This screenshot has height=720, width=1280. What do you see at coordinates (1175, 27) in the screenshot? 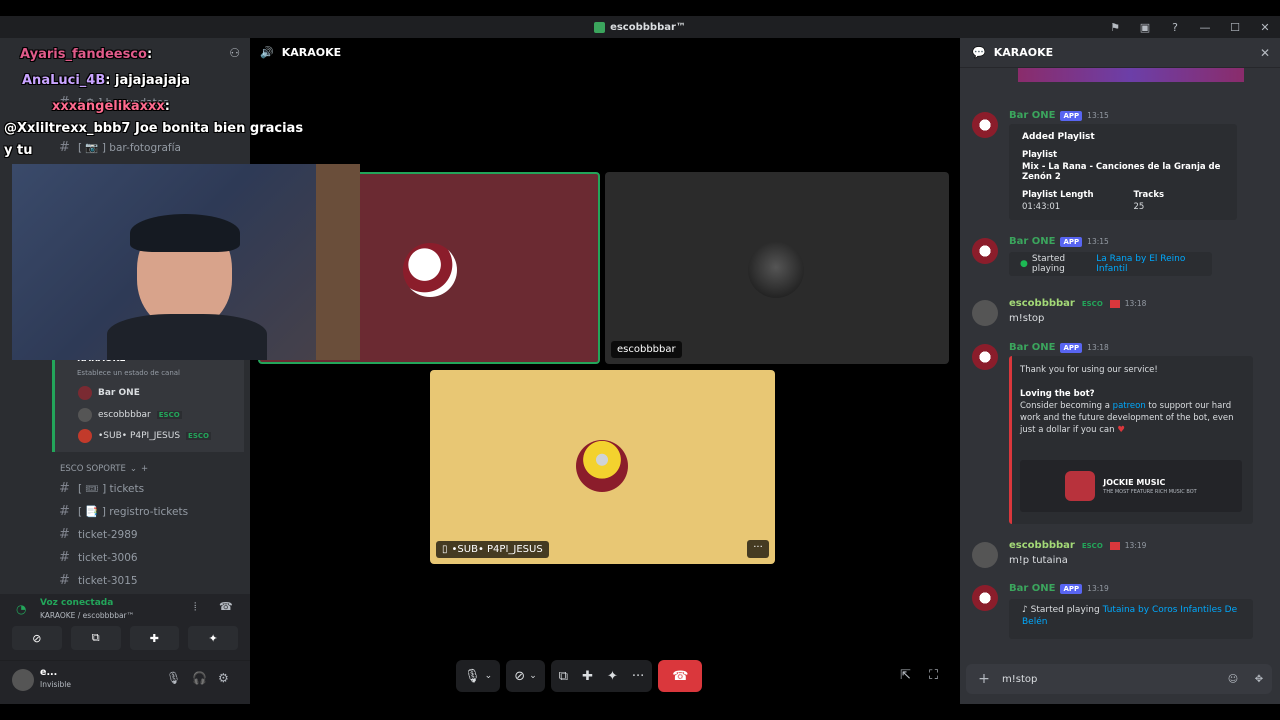
I see `help-icon: ?` at bounding box center [1175, 27].